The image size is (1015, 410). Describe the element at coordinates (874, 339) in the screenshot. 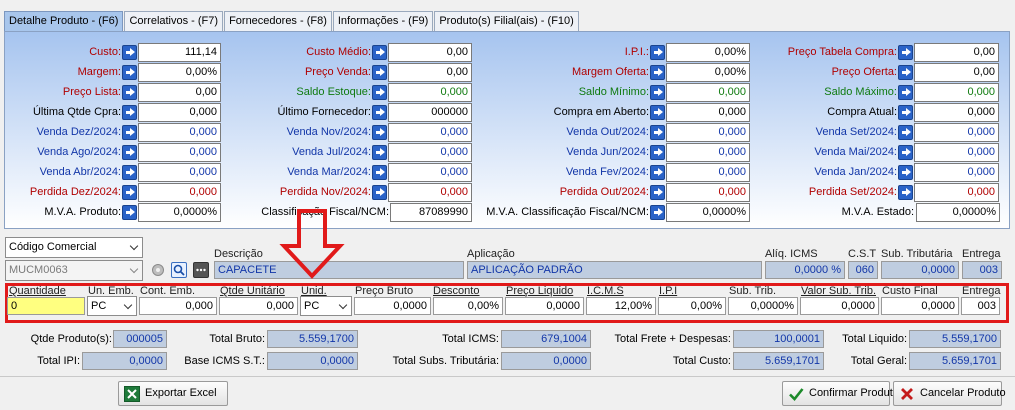

I see `total-liquido-label: Total Liquido:` at that location.